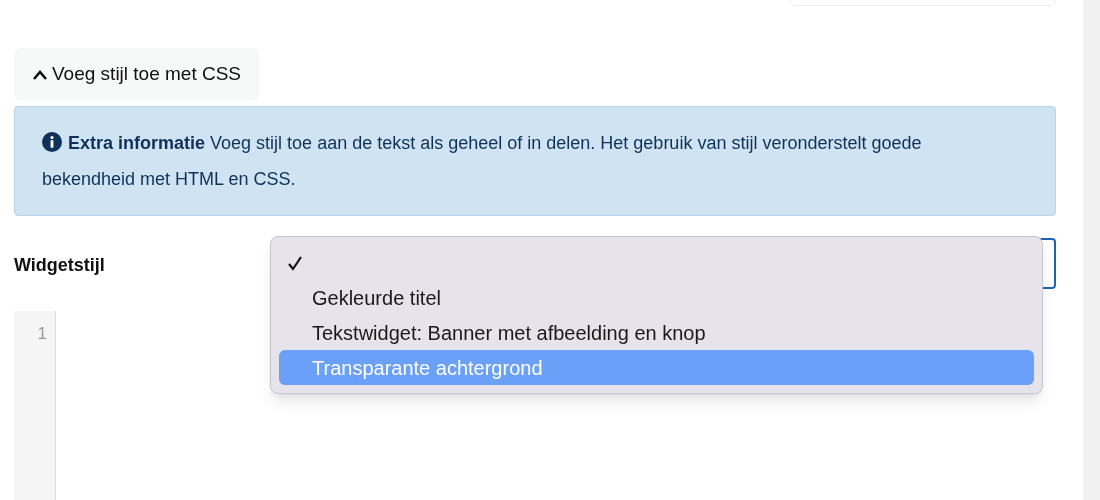 The width and height of the screenshot is (1100, 500). I want to click on info-text: Extra informatie Voeg stijl toe aan de tekst als geheel of in delen. Het gebruik van stijl veronderstelt goede bekendheid met HTML en CSS., so click(482, 161).